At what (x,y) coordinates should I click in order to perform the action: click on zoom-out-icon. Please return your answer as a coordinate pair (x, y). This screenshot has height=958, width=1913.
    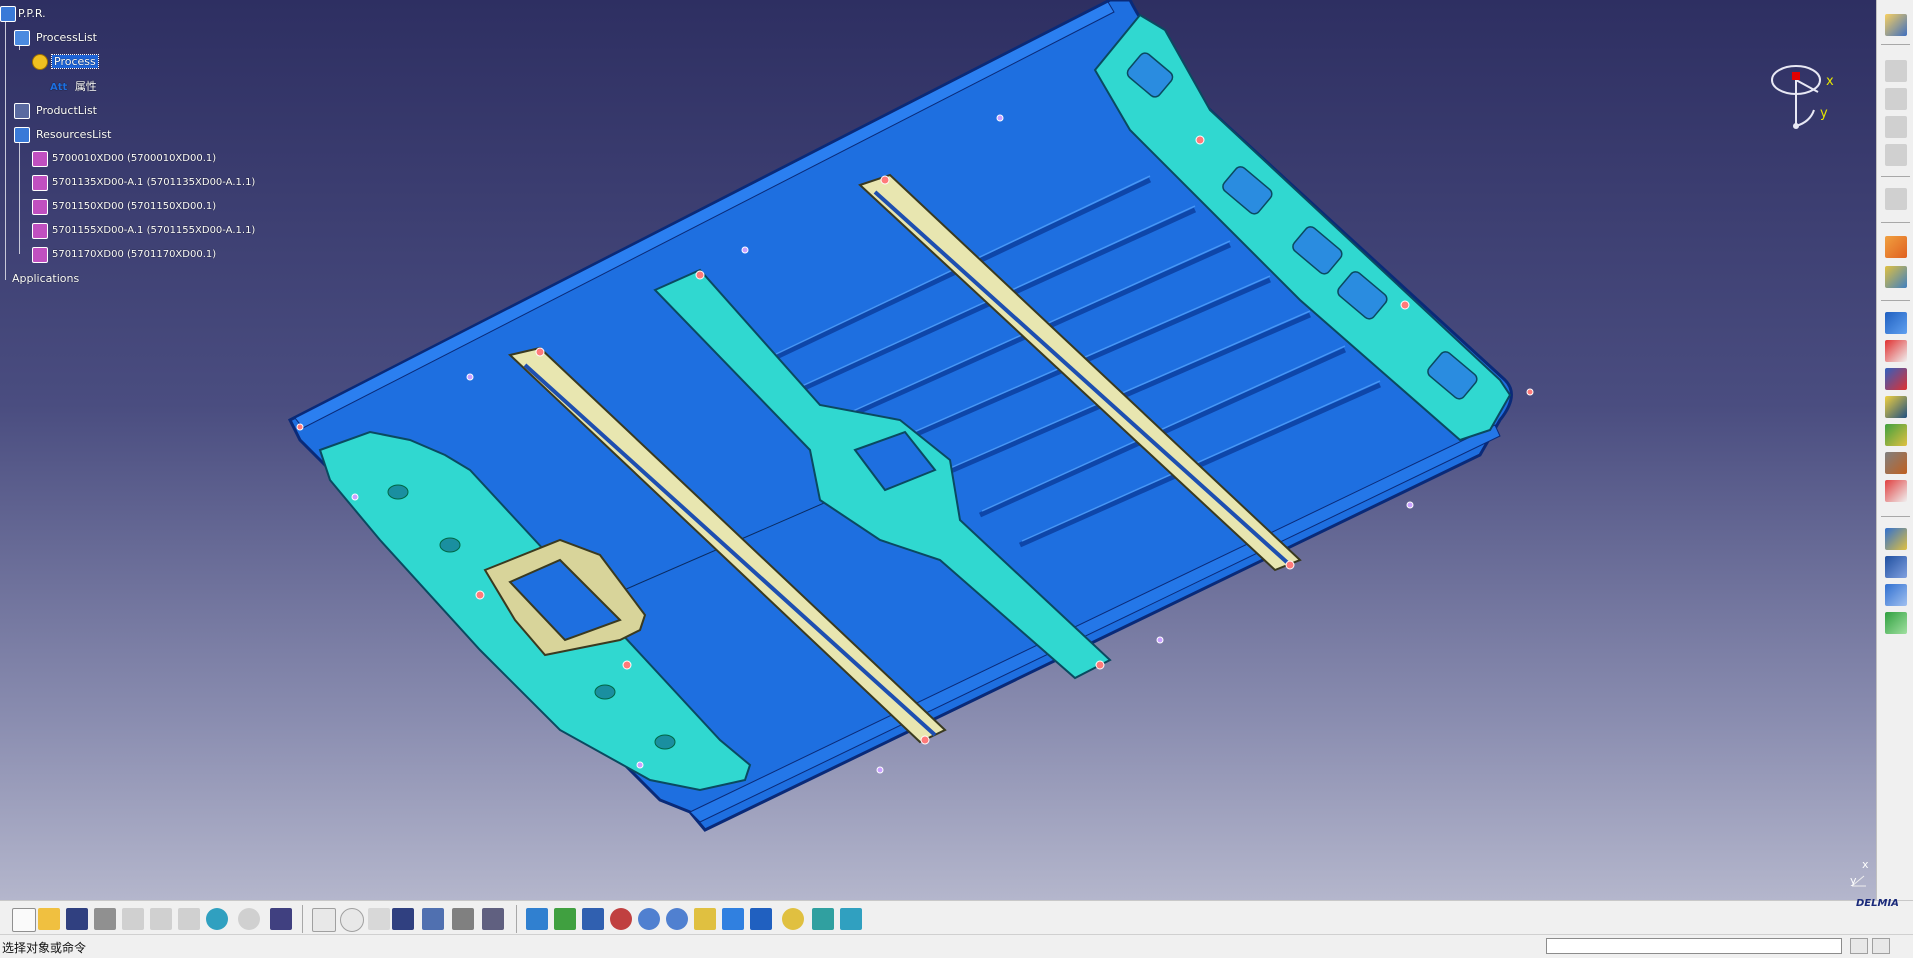
    Looking at the image, I should click on (677, 919).